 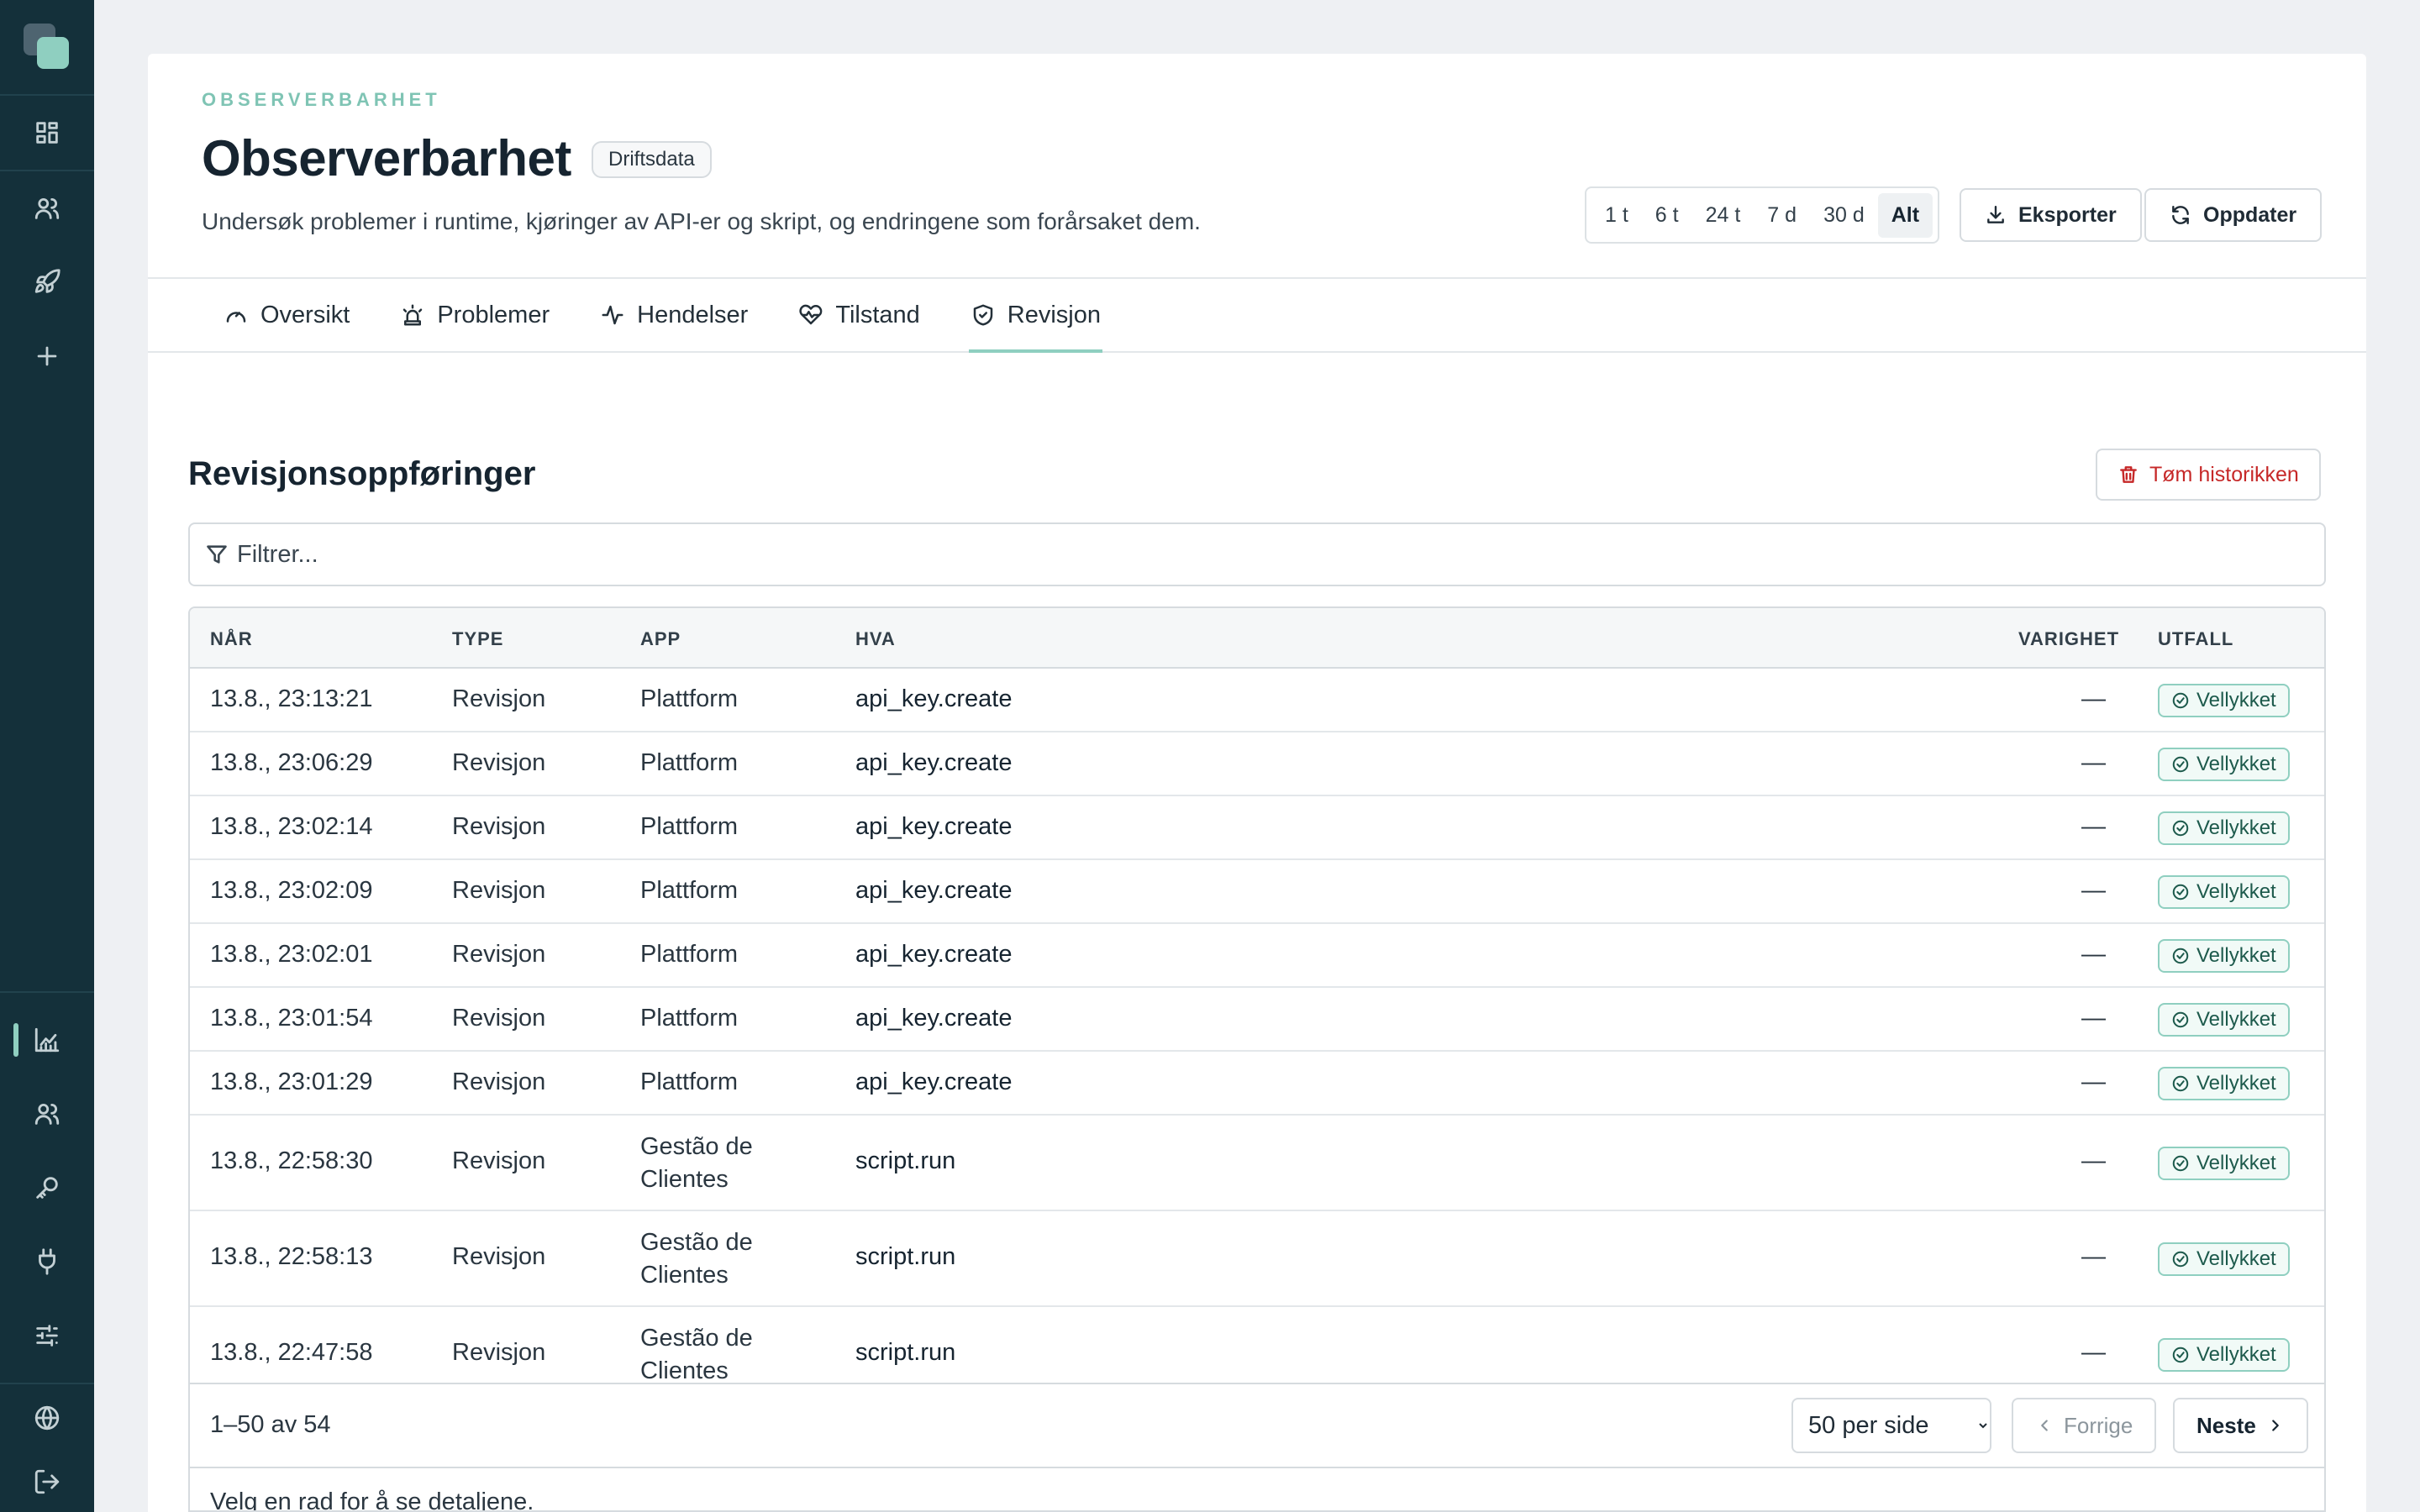 I want to click on sidebar-item-logout, so click(x=47, y=1482).